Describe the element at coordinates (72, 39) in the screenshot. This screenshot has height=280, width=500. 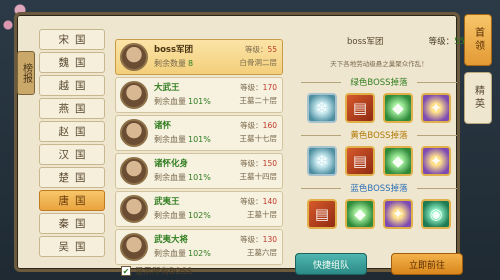
I see `kingdom-tab: 宋国` at that location.